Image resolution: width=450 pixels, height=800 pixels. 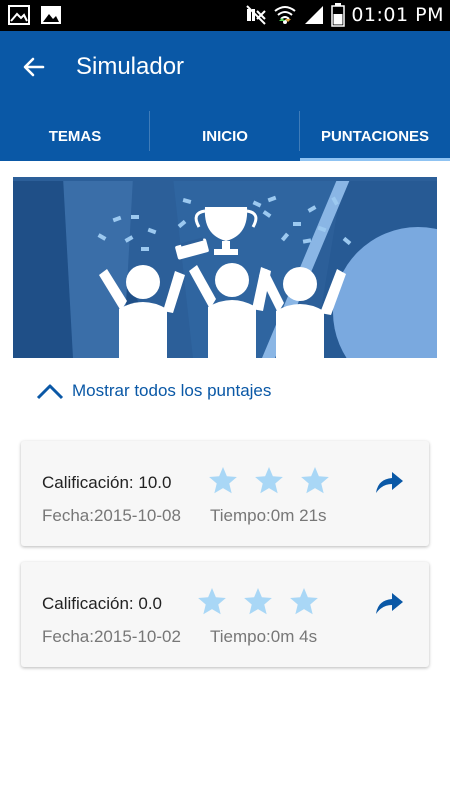 I want to click on tab-label: INICIO, so click(x=225, y=136).